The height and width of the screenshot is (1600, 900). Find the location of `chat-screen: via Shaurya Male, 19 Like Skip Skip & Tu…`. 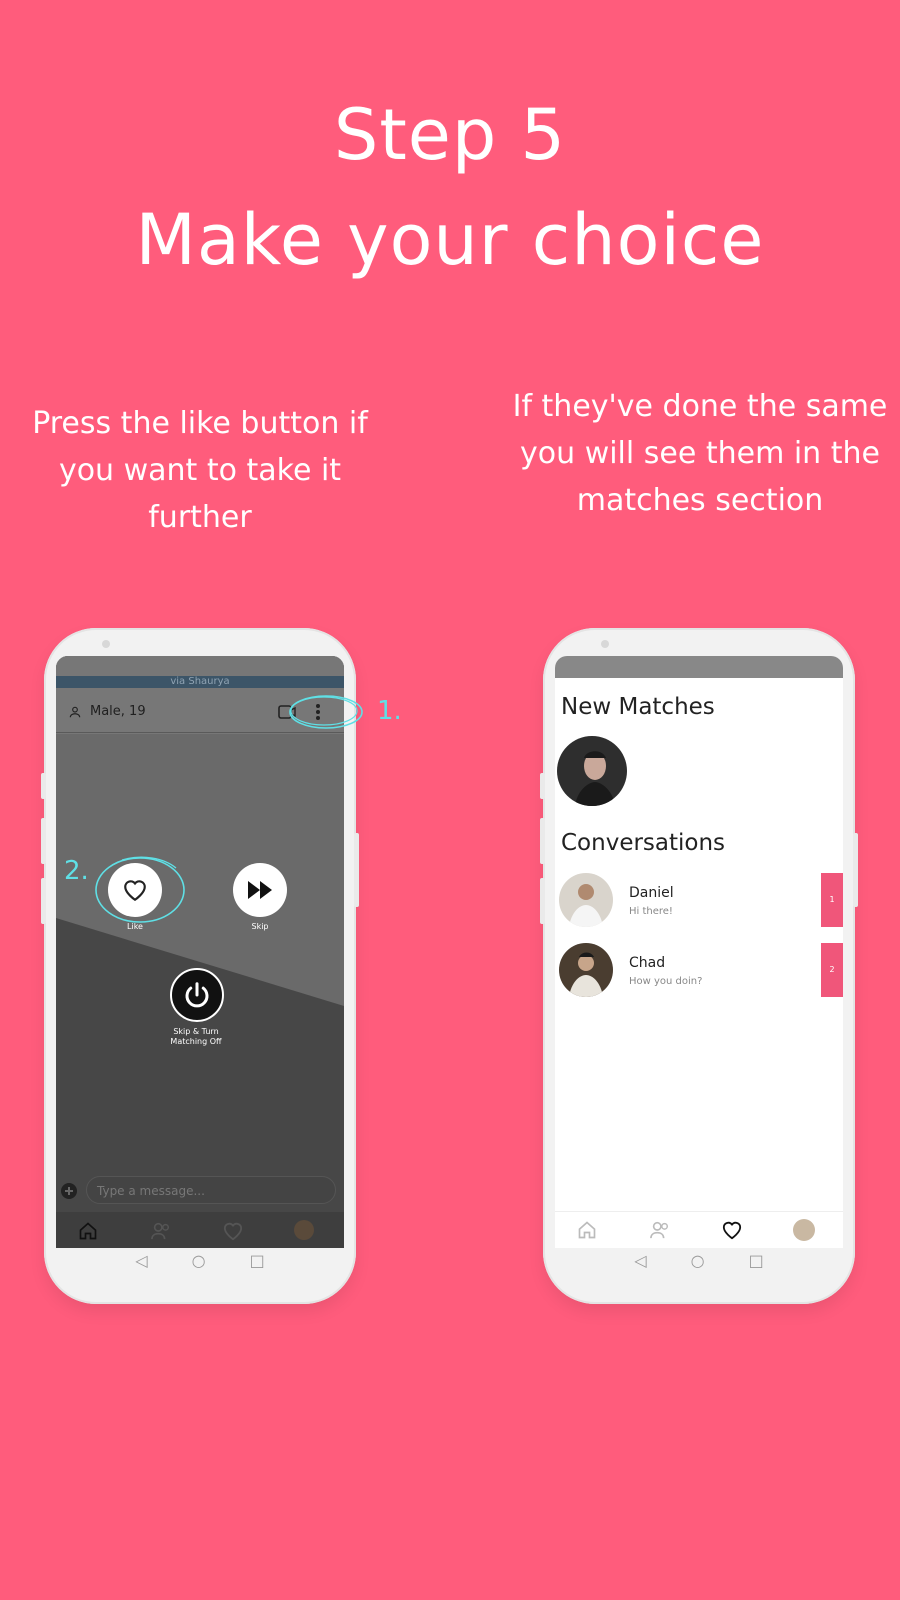

chat-screen: via Shaurya Male, 19 Like Skip Skip & Tu… is located at coordinates (200, 952).